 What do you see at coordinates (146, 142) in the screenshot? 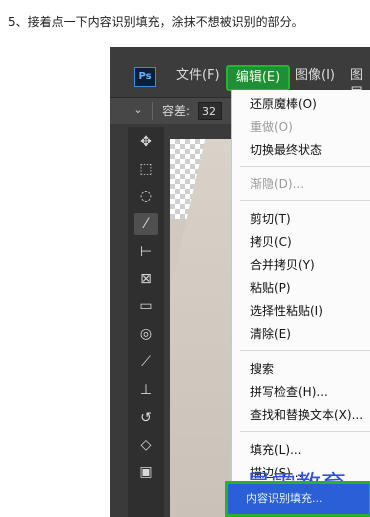
I see `move-icon: ✥` at bounding box center [146, 142].